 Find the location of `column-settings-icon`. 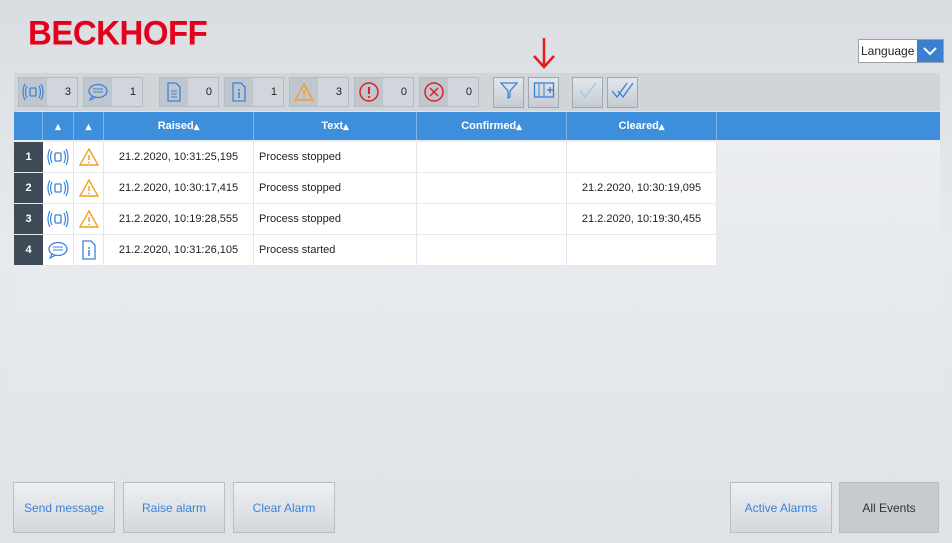

column-settings-icon is located at coordinates (544, 92).